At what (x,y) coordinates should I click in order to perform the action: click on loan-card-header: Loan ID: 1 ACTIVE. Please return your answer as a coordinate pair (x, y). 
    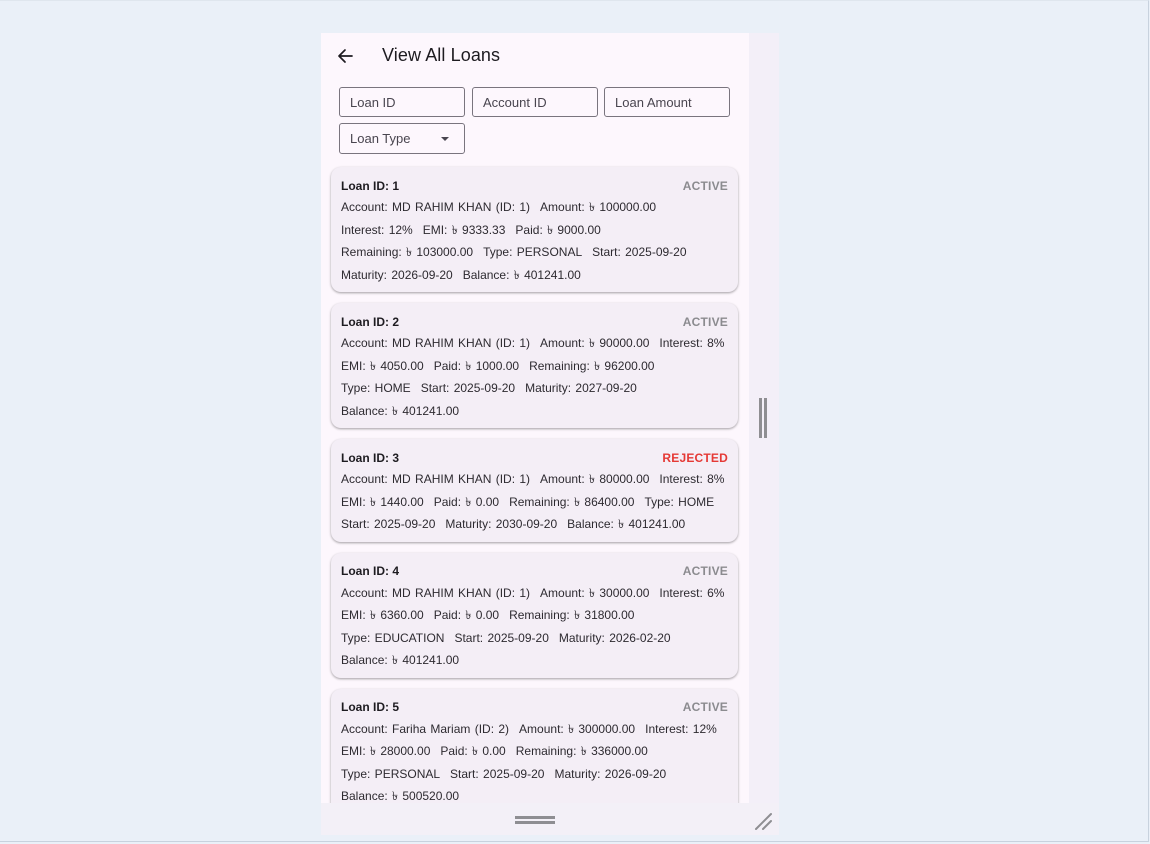
    Looking at the image, I should click on (534, 185).